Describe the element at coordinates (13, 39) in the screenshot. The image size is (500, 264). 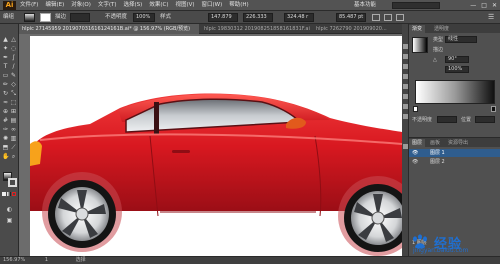
I see `direct-selection-tool-icon: △` at that location.